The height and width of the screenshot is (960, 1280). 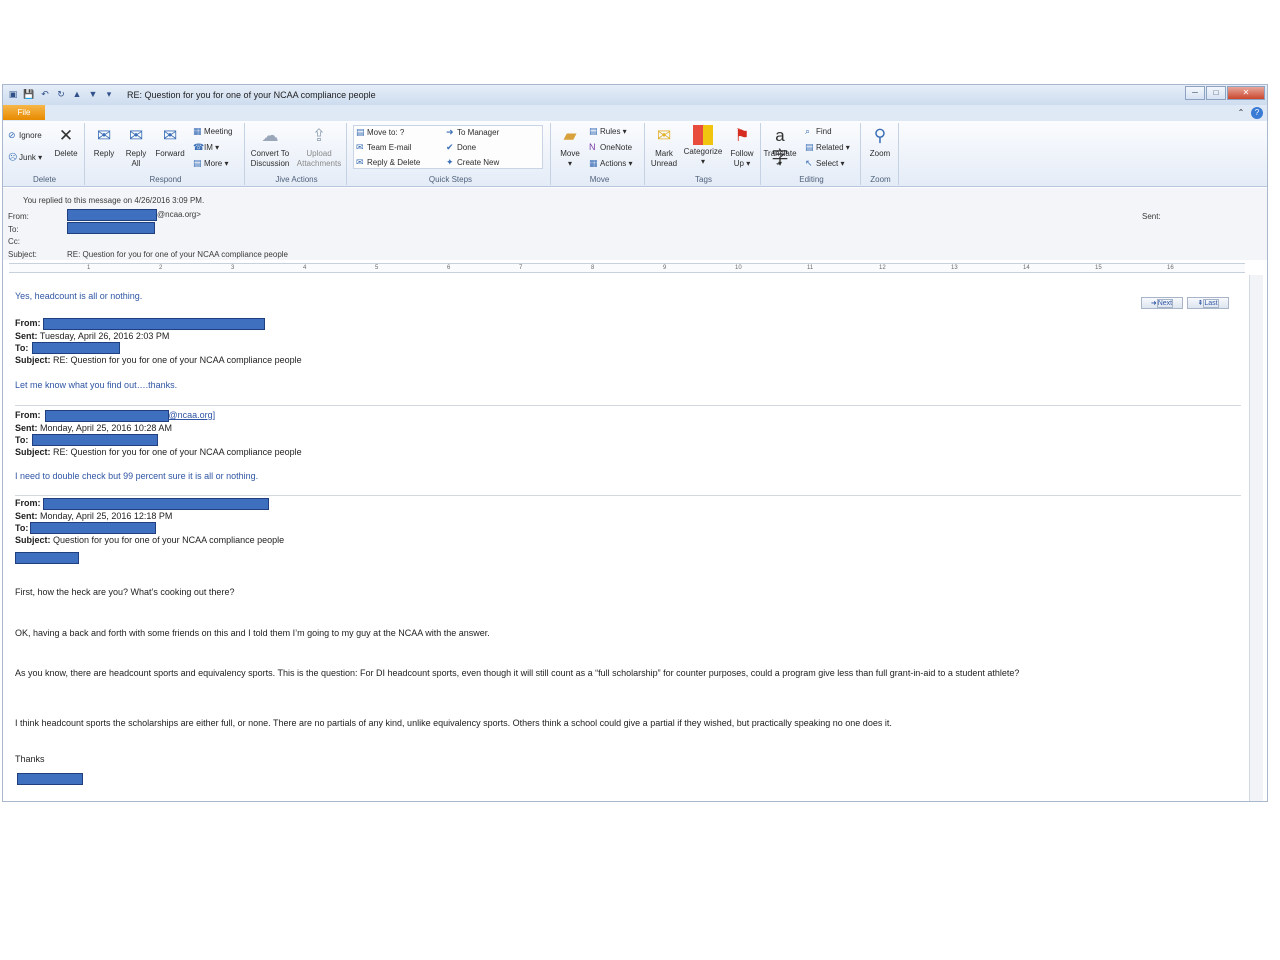 What do you see at coordinates (319, 135) in the screenshot?
I see `upload-icon: ⇪` at bounding box center [319, 135].